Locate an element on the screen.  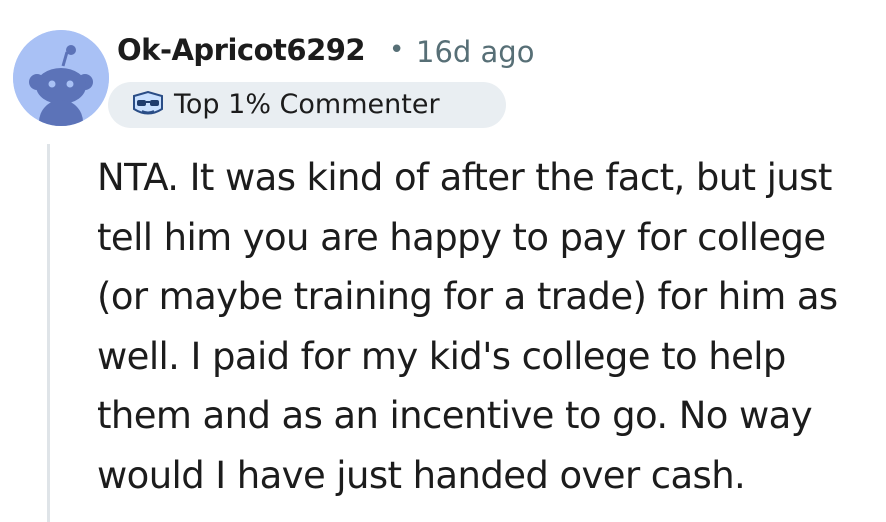
reddit-snoo-avatar-icon is located at coordinates (61, 78).